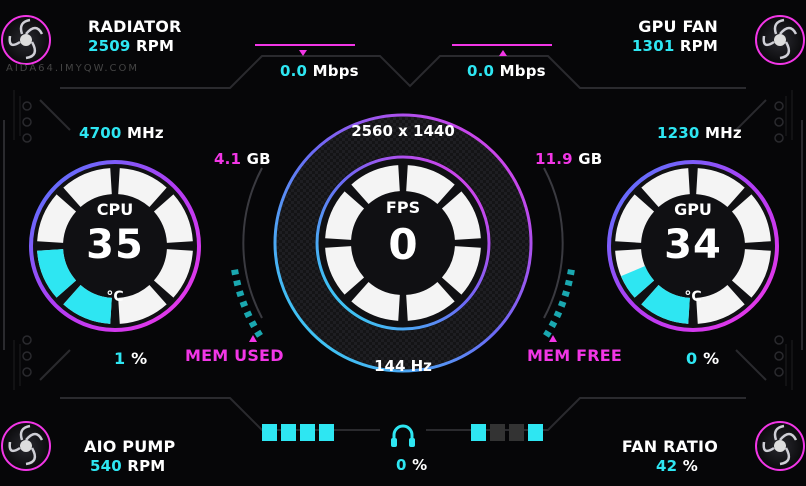  I want to click on radiator-fan-icon, so click(26, 40).